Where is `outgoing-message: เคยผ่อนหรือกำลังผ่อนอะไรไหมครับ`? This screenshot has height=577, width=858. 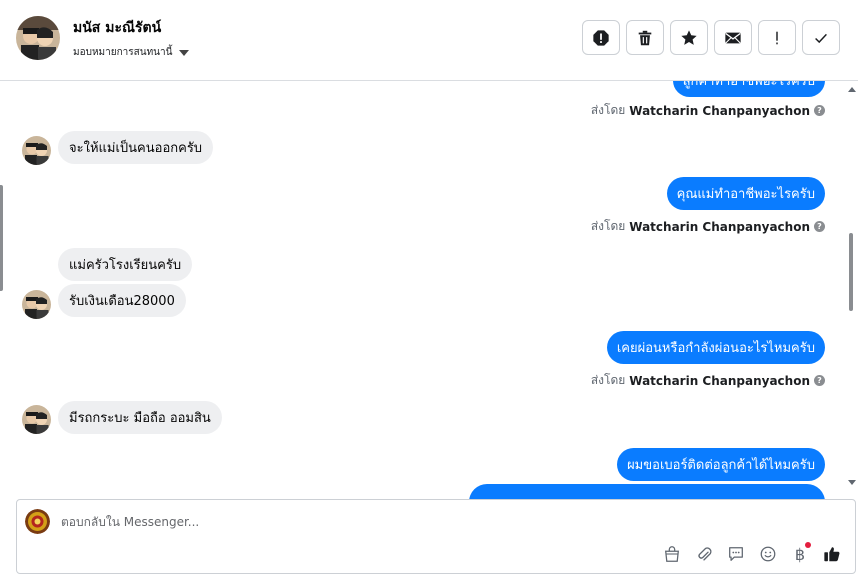
outgoing-message: เคยผ่อนหรือกำลังผ่อนอะไรไหมครับ is located at coordinates (715, 347).